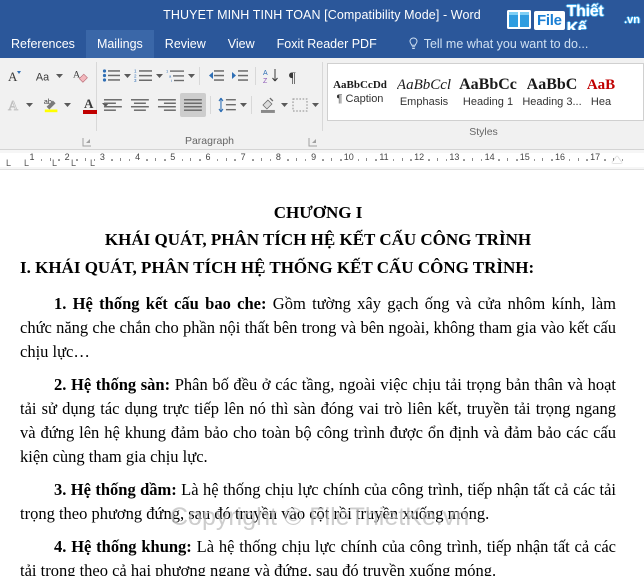 This screenshot has width=644, height=576. Describe the element at coordinates (127, 76) in the screenshot. I see `bullets-caret-icon` at that location.